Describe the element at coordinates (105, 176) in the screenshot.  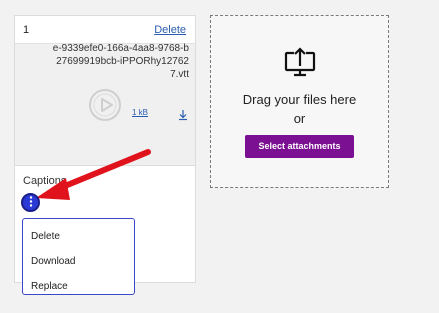
I see `captions-section: Captions` at that location.